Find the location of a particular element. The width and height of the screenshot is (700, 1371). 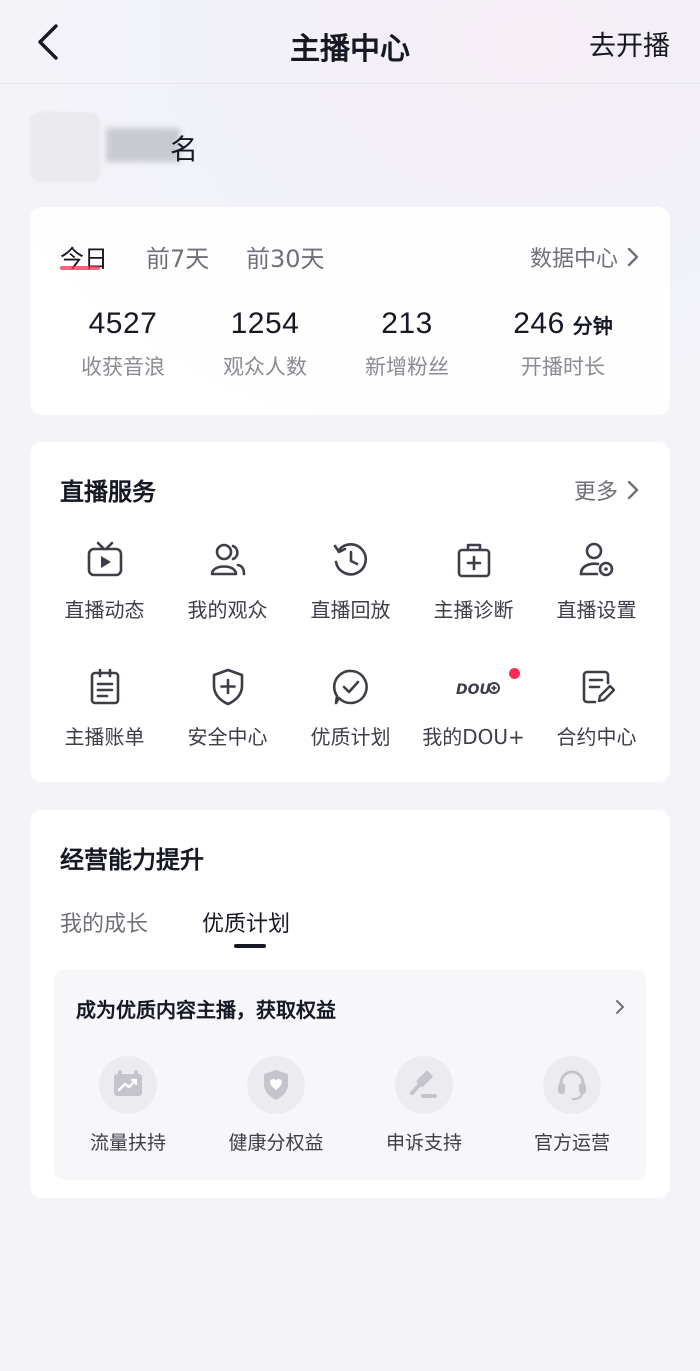

service-quality-plan: 优质计划 is located at coordinates (350, 708).